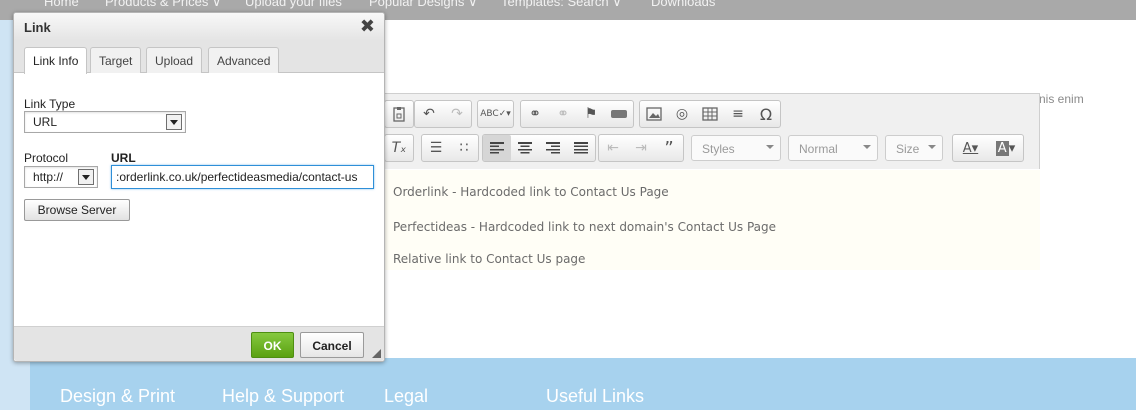 This screenshot has height=410, width=1136. What do you see at coordinates (105, 122) in the screenshot?
I see `link-type-select: URL` at bounding box center [105, 122].